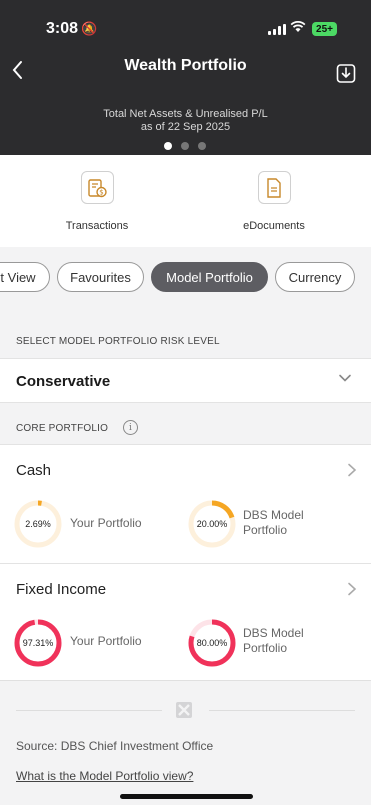 The height and width of the screenshot is (805, 371). Describe the element at coordinates (61, 589) in the screenshot. I see `asset-class-name: Fixed Income` at that location.